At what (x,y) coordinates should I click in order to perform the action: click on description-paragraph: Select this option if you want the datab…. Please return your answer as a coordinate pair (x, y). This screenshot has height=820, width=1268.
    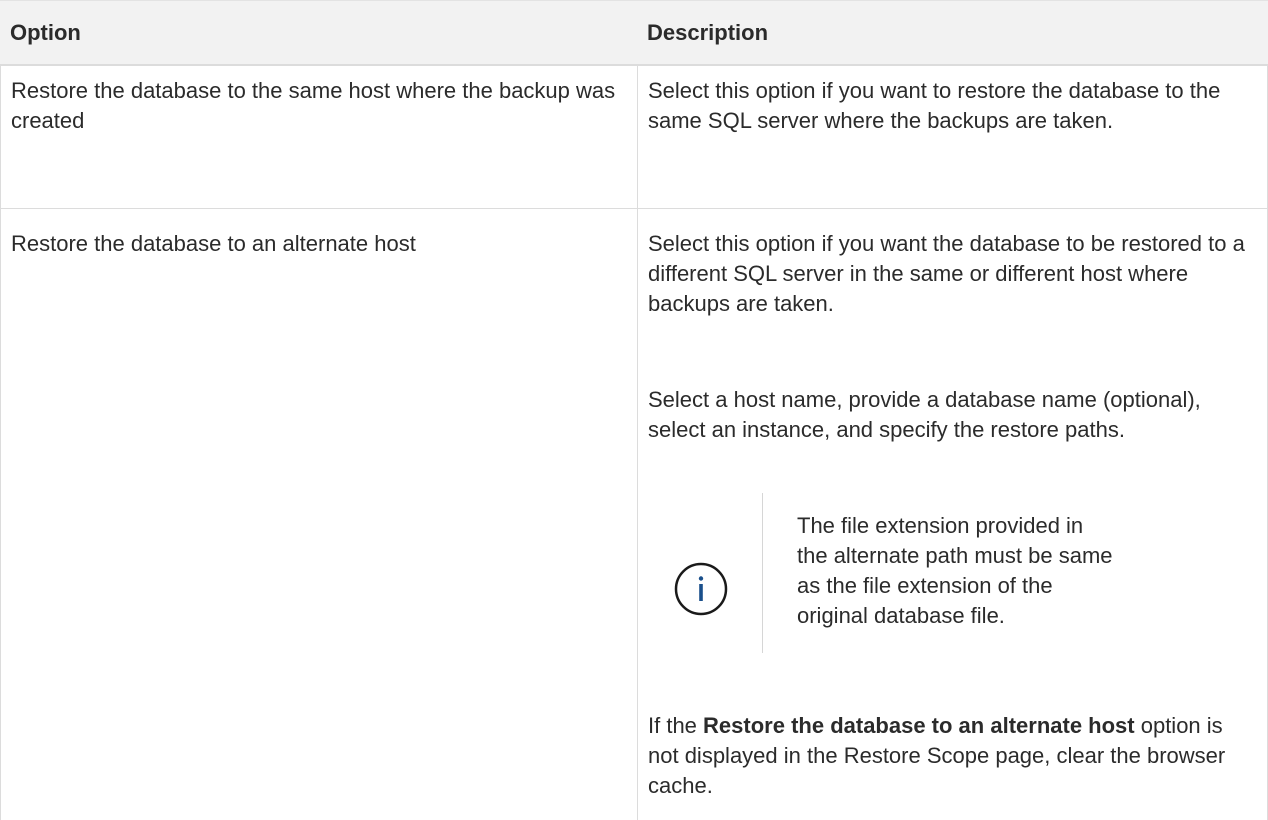
    Looking at the image, I should click on (946, 273).